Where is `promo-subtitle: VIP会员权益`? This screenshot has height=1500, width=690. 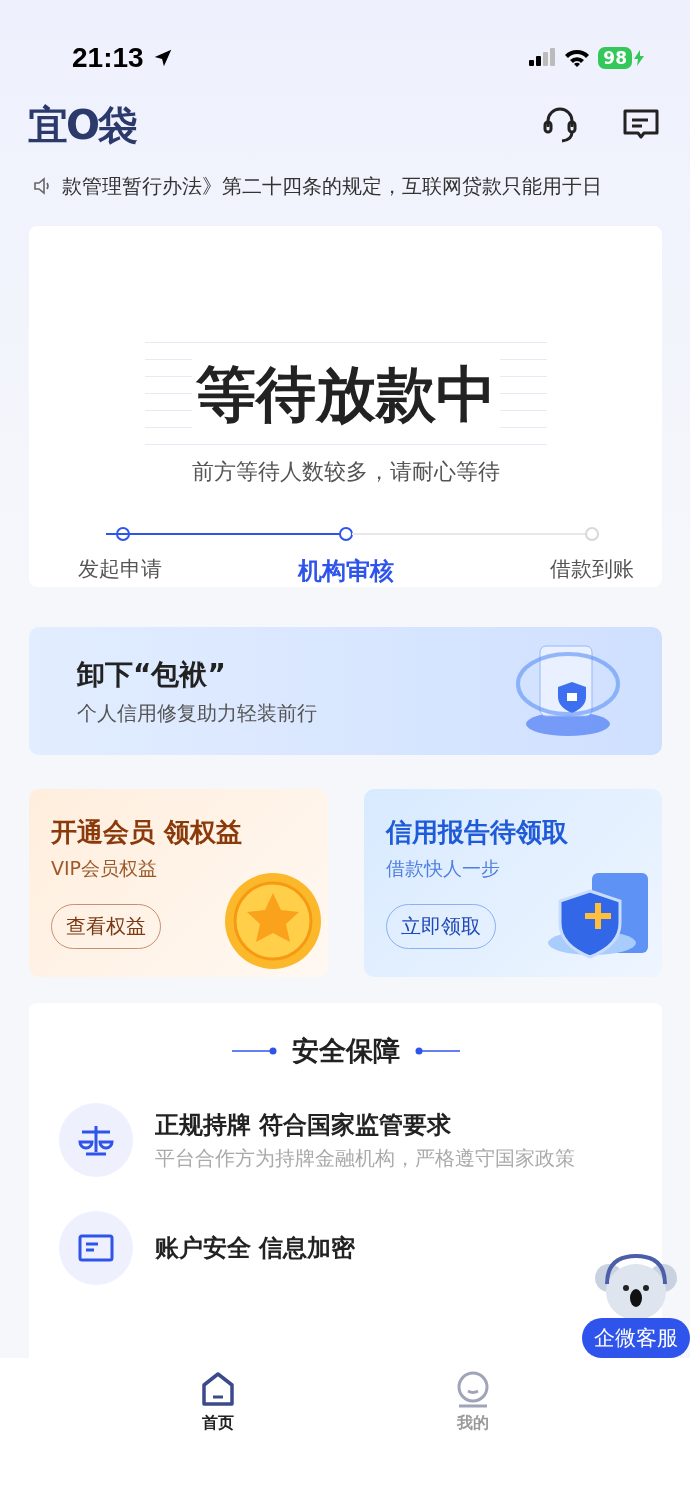 promo-subtitle: VIP会员权益 is located at coordinates (104, 868).